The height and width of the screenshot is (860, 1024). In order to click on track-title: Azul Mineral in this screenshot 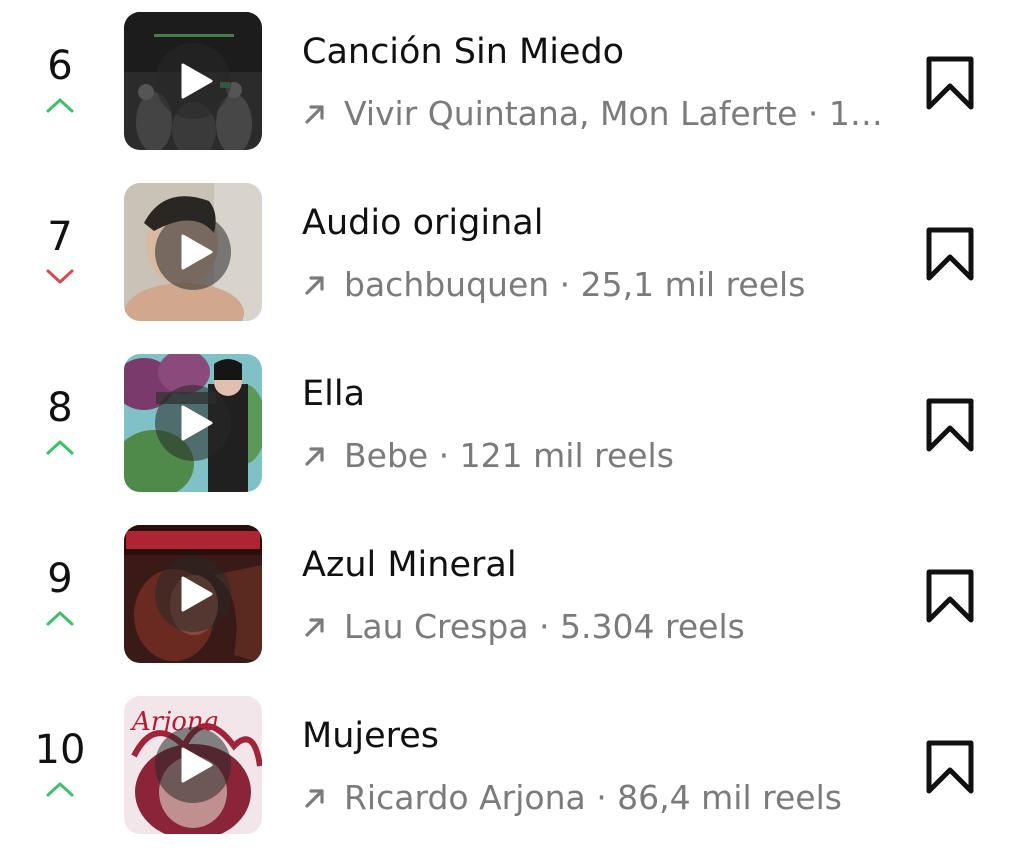, I will do `click(409, 565)`.